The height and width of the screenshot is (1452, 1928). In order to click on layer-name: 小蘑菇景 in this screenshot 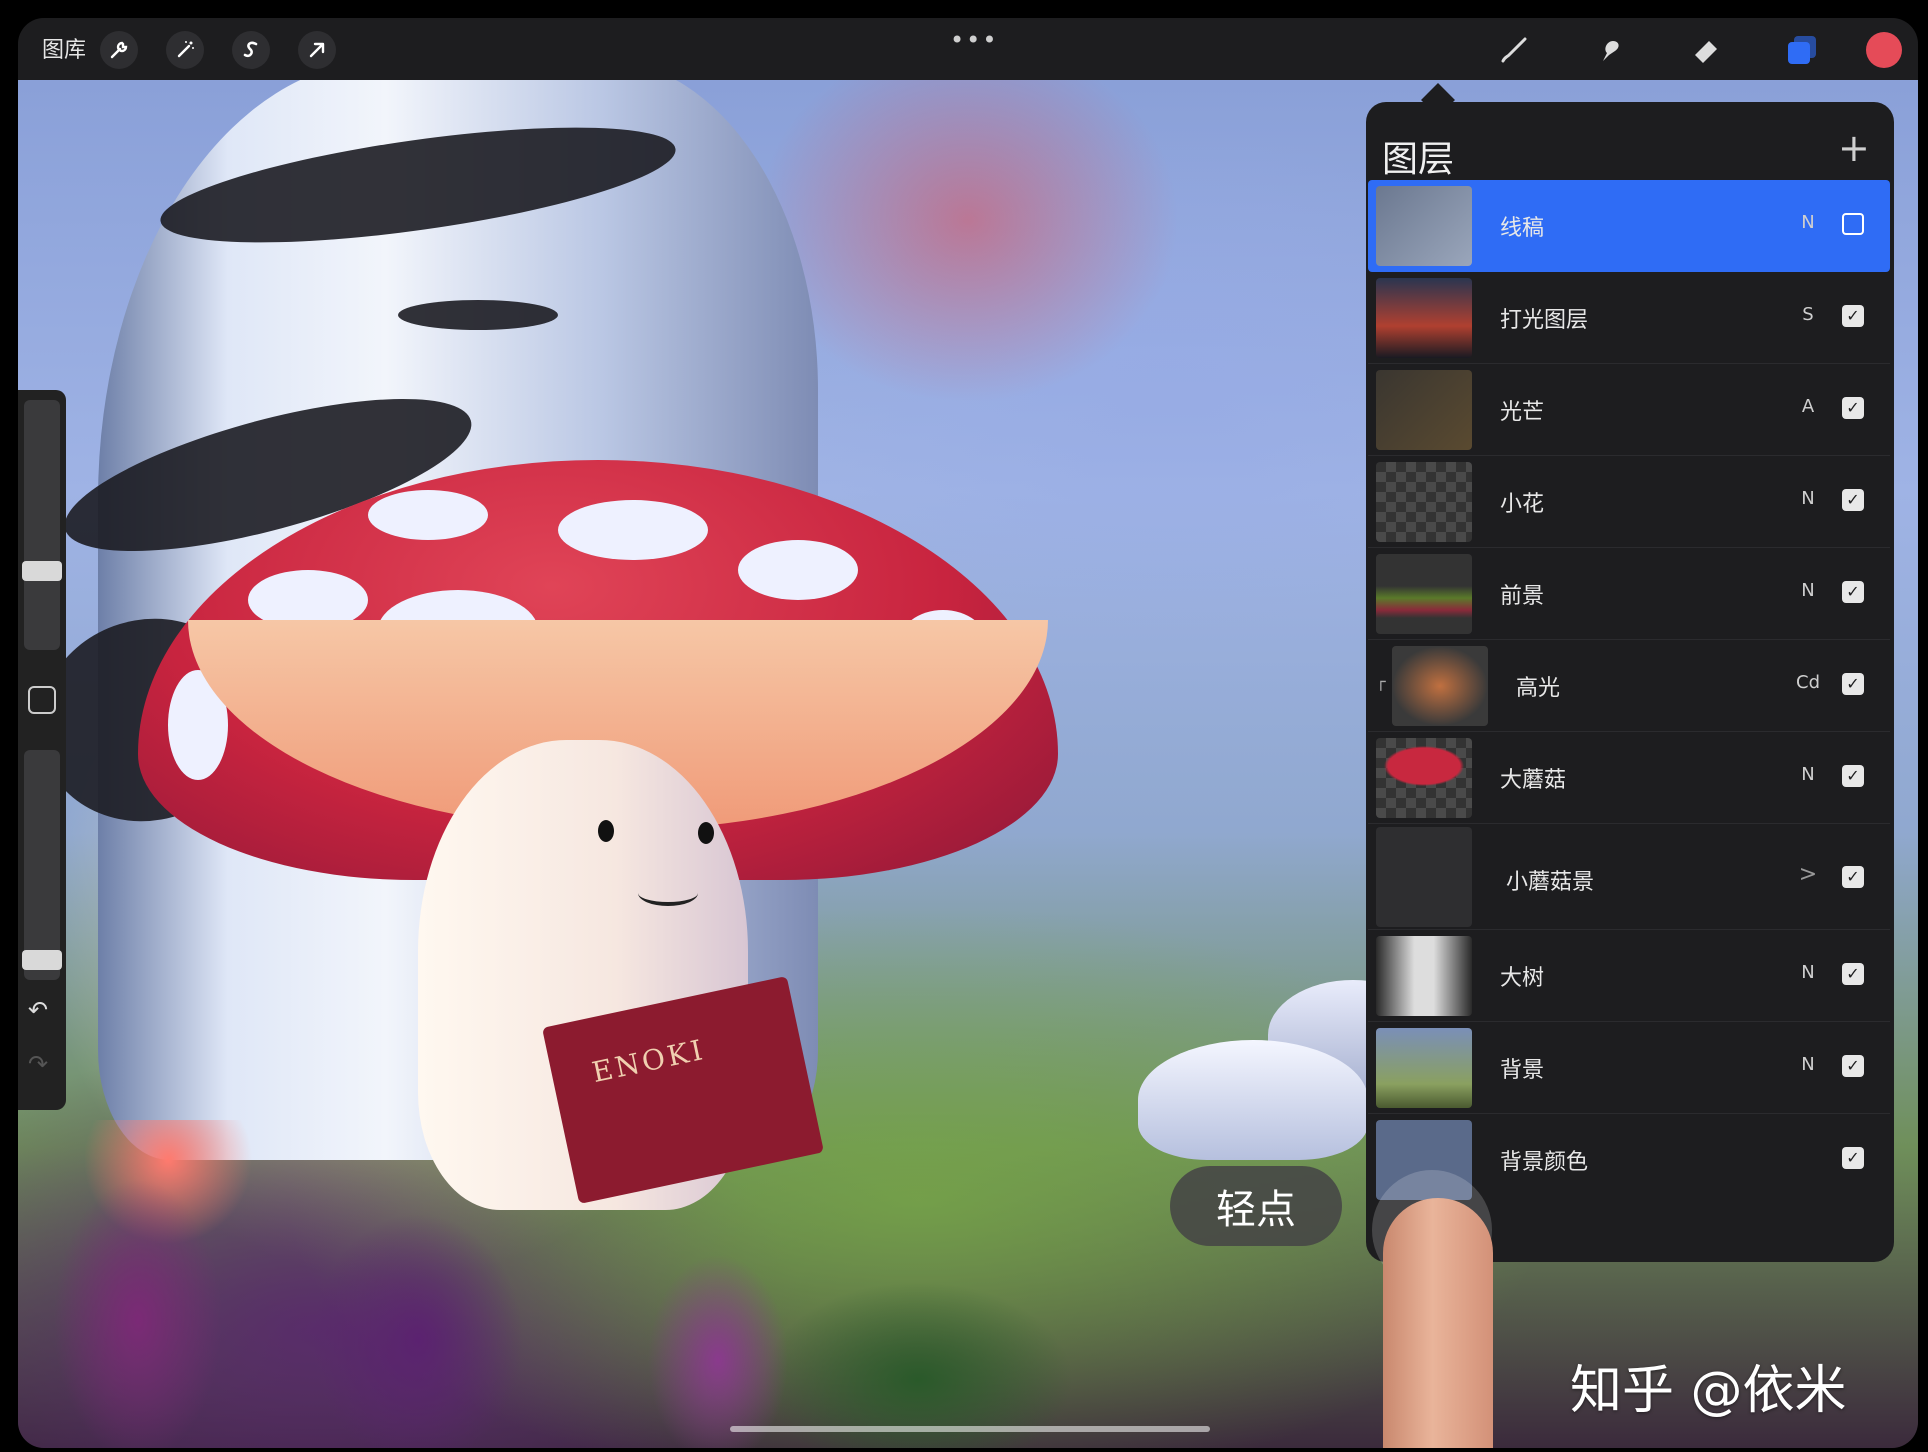, I will do `click(1550, 882)`.